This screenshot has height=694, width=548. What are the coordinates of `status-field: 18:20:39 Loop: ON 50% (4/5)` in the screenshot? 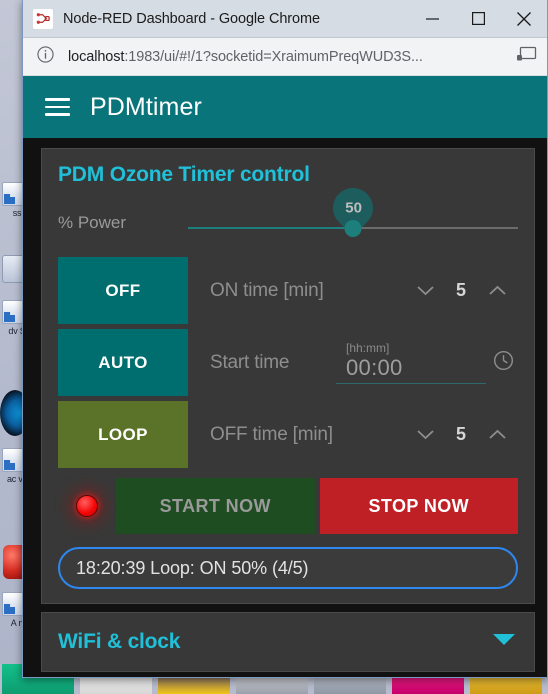 It's located at (288, 568).